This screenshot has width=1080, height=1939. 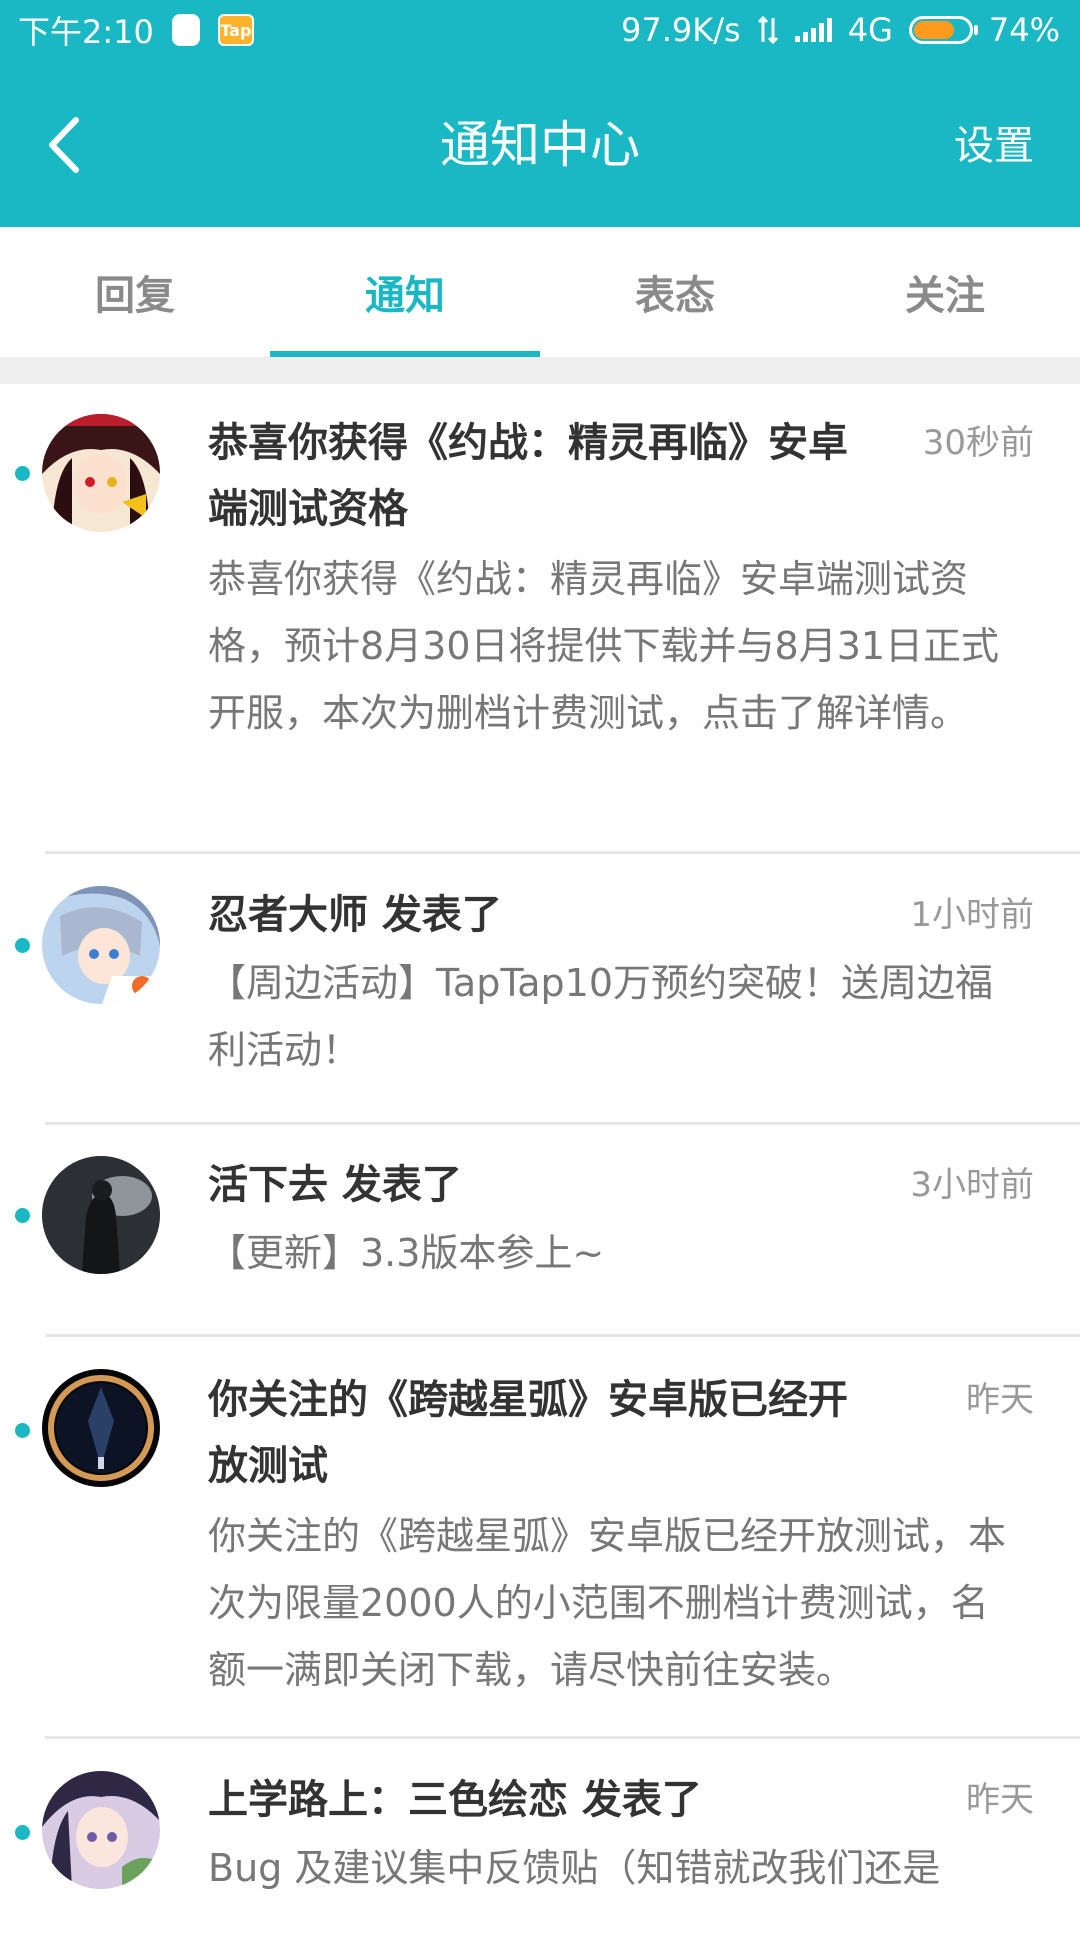 I want to click on network-speed: 97.9K/s, so click(x=681, y=30).